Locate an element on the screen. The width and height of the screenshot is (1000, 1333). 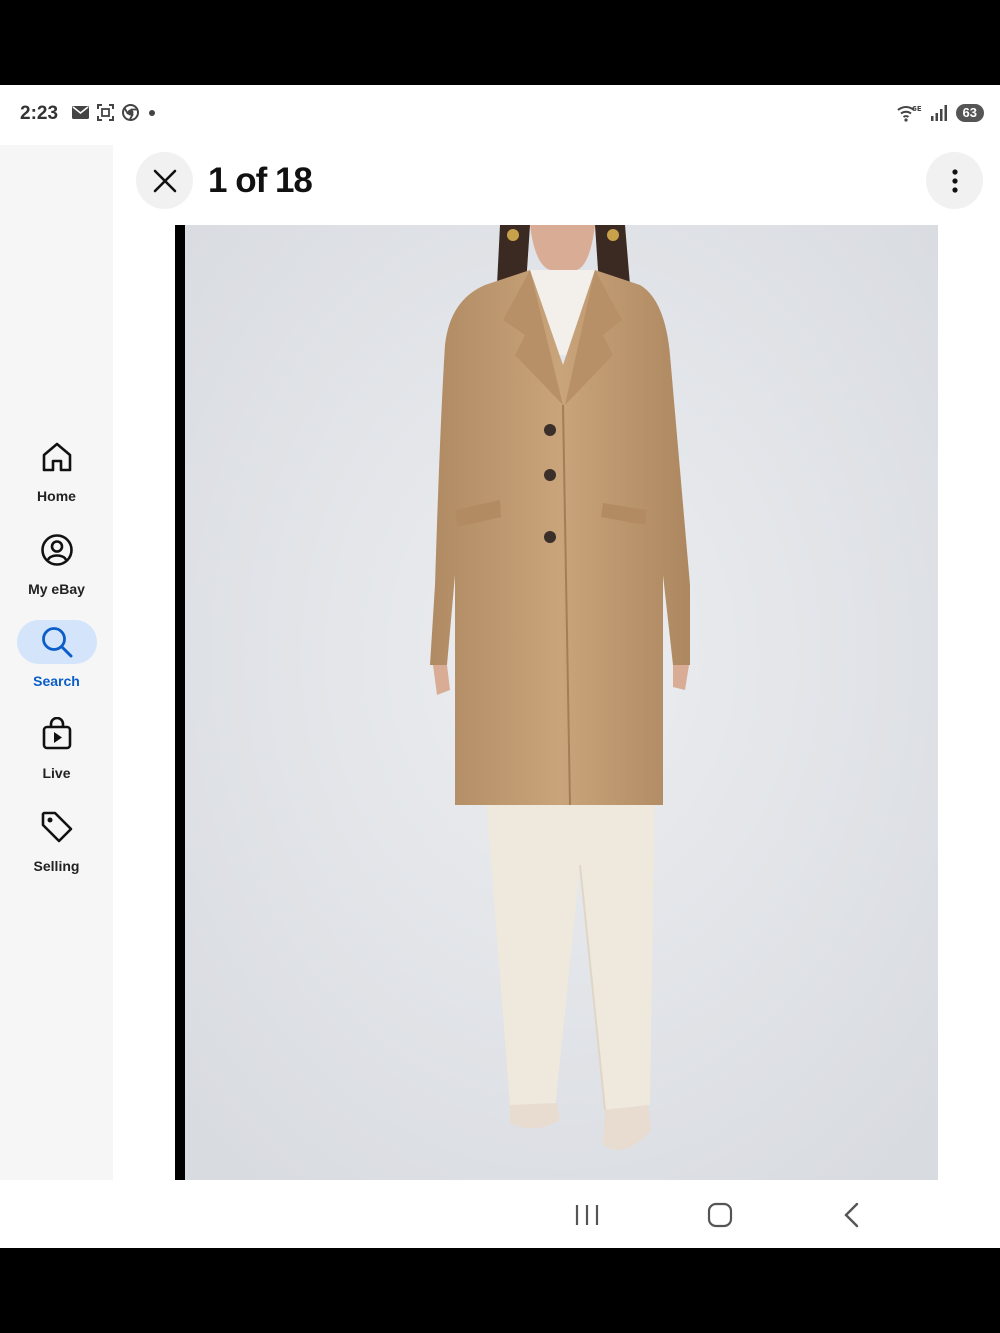
back-icon is located at coordinates (851, 1215).